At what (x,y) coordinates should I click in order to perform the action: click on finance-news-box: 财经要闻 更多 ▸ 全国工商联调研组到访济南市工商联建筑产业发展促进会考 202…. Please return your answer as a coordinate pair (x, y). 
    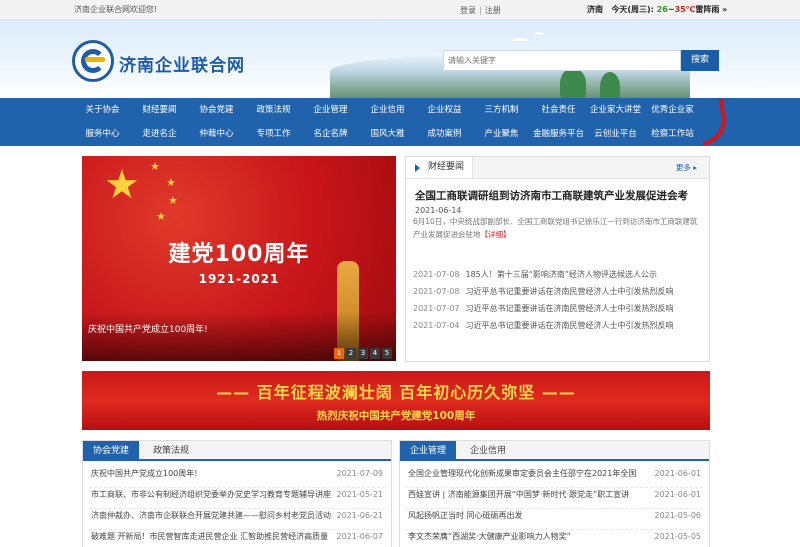
    Looking at the image, I should click on (557, 259).